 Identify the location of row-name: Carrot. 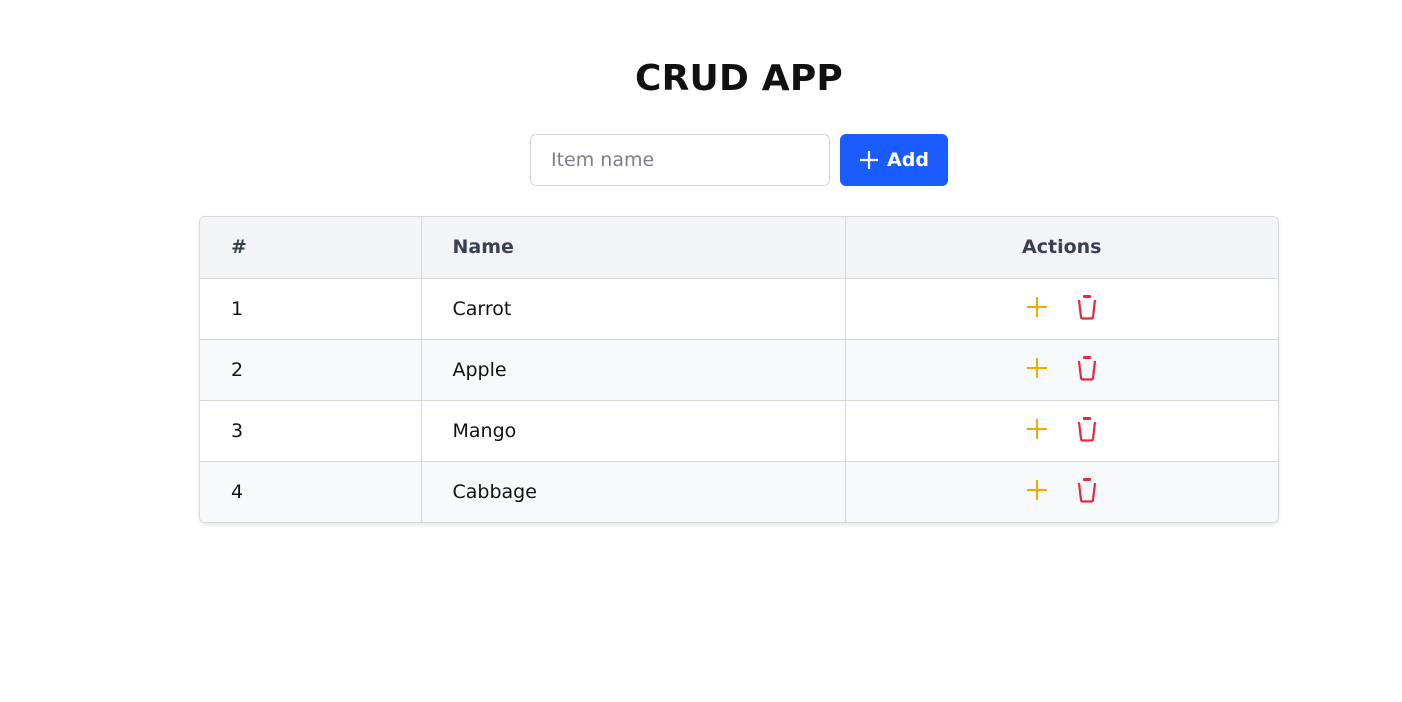
(633, 309).